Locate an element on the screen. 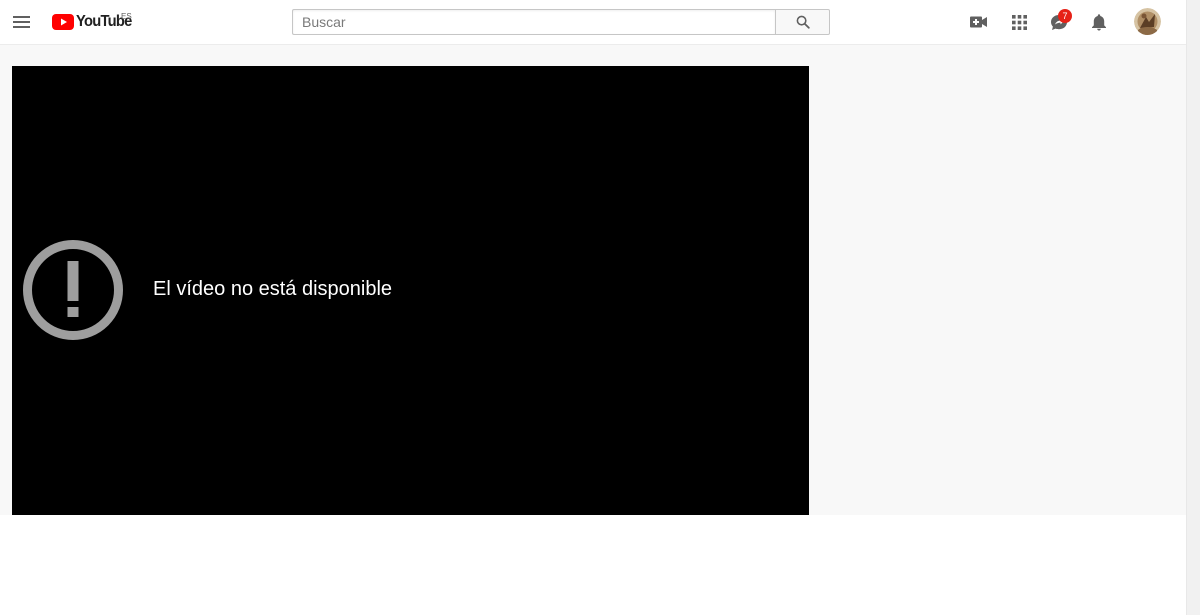  notifications-button is located at coordinates (1099, 22).